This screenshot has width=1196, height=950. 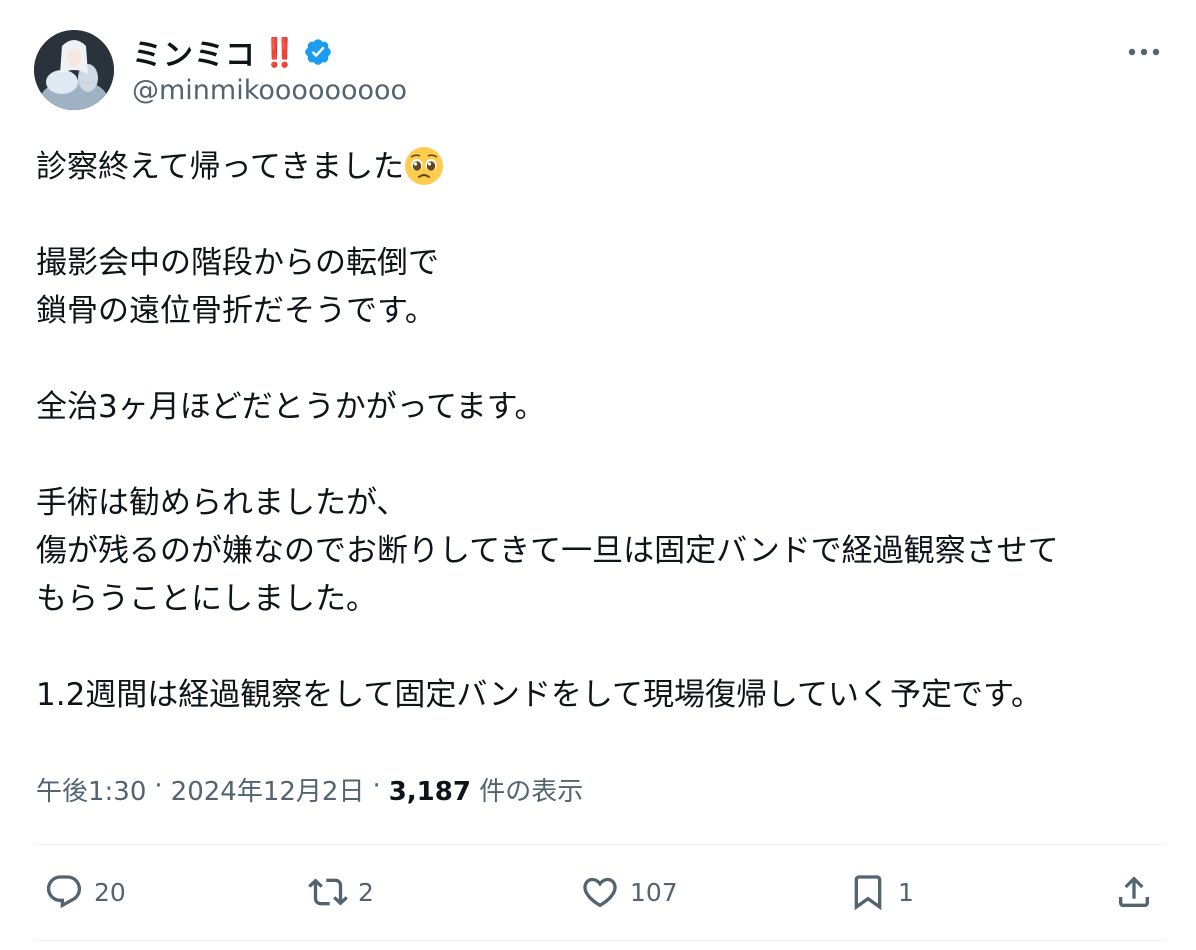 I want to click on heart-icon, so click(x=600, y=892).